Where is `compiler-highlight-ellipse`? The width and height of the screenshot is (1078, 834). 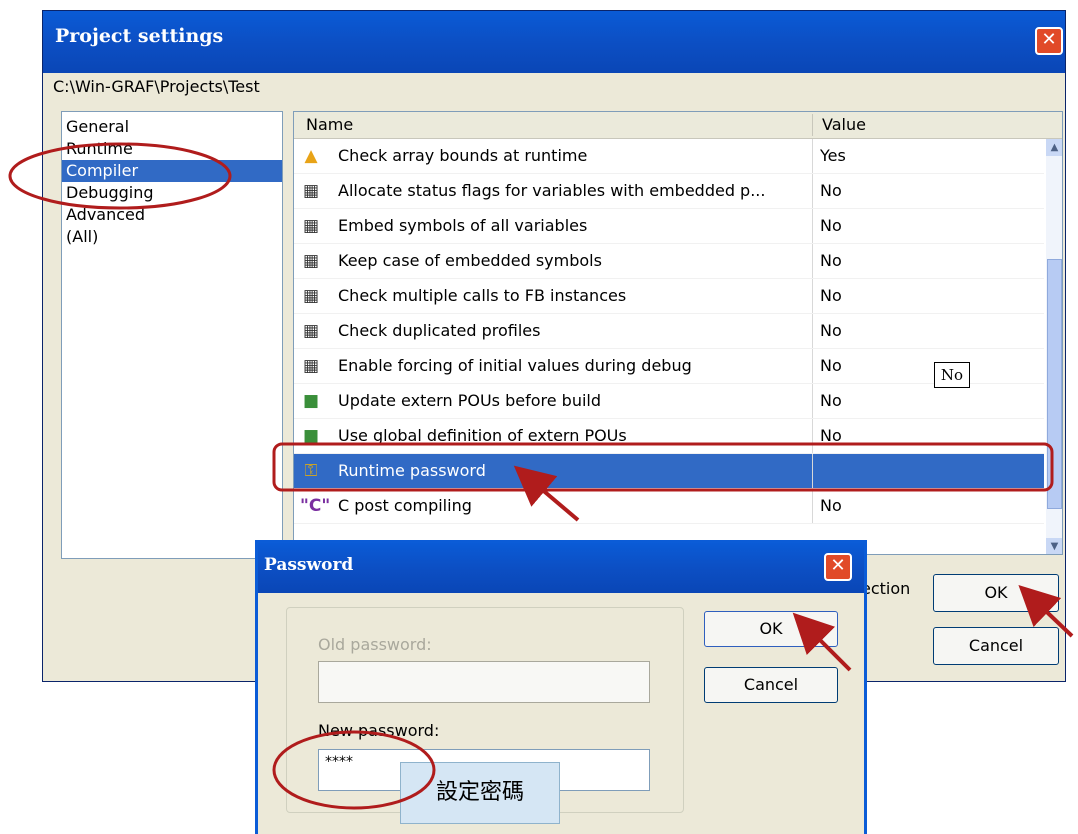
compiler-highlight-ellipse is located at coordinates (120, 176).